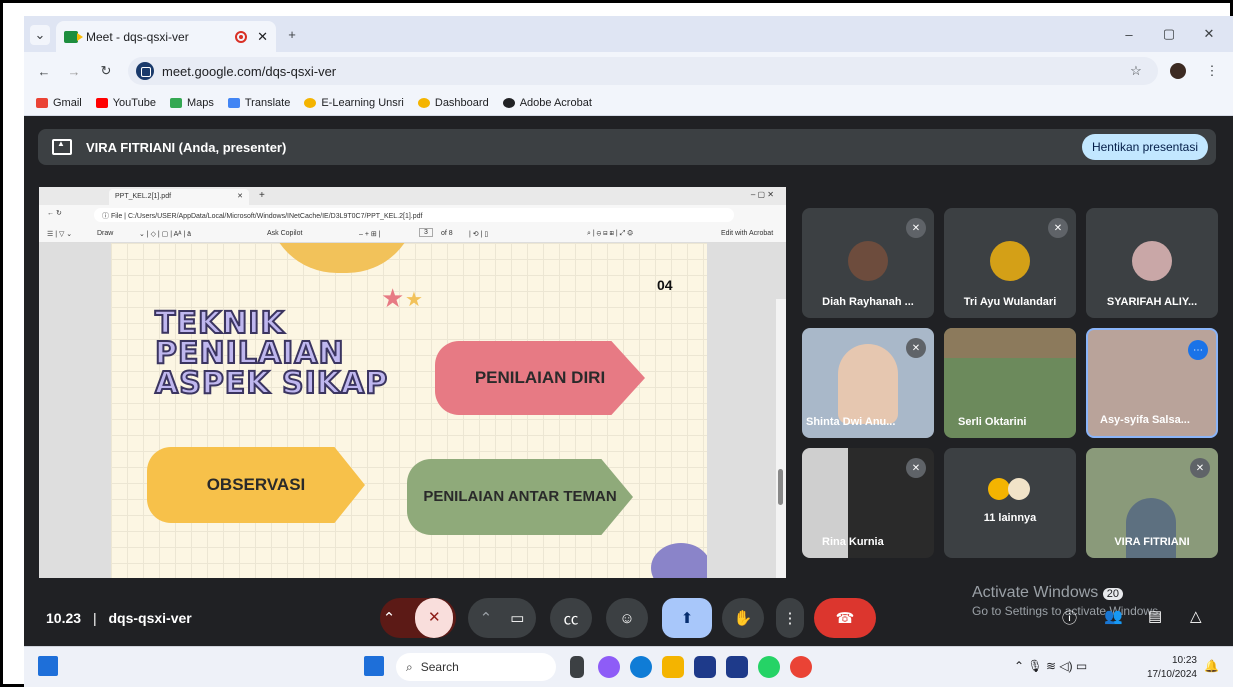 Image resolution: width=1233 pixels, height=687 pixels. I want to click on browser-menu-icon: ⋮, so click(1212, 71).